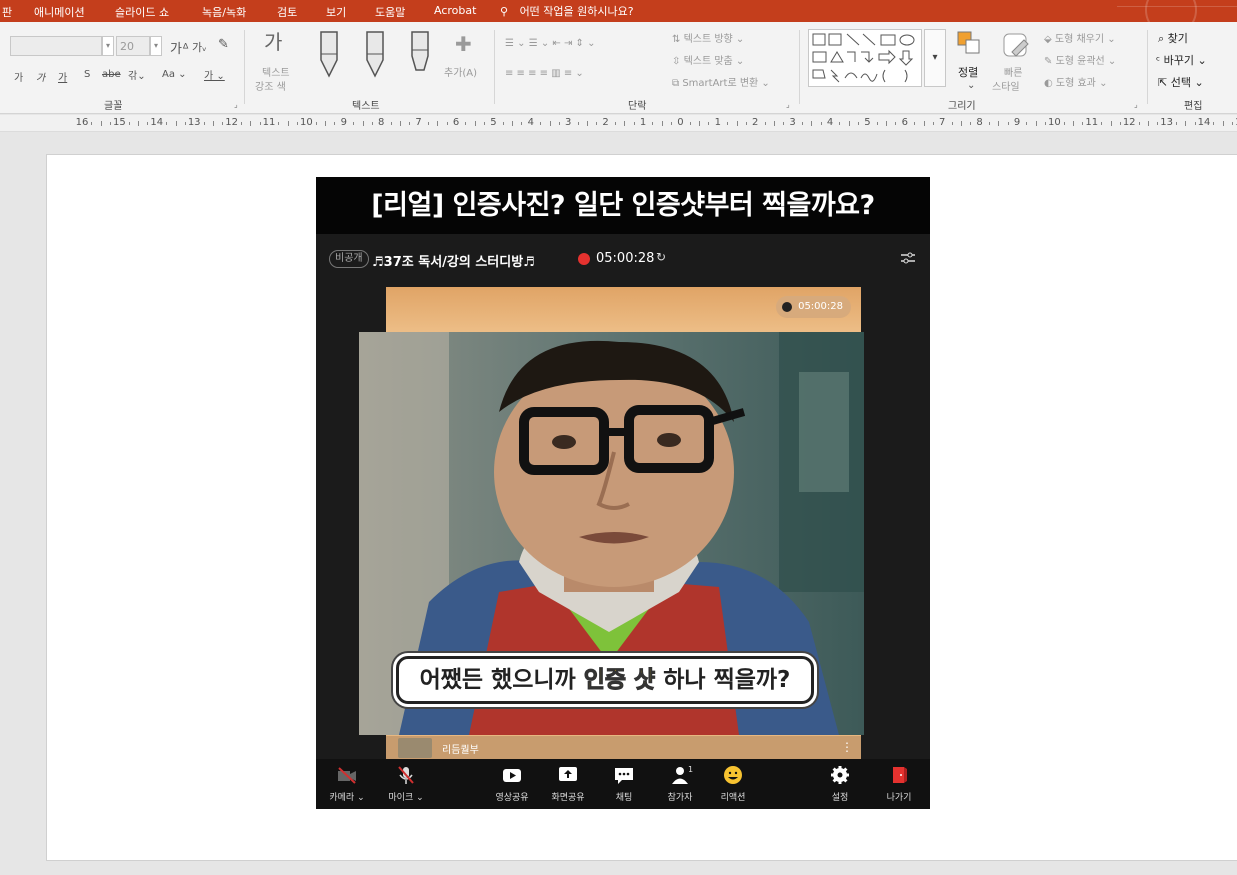 The height and width of the screenshot is (875, 1237). I want to click on char-spacing-icon: 갂⌄, so click(137, 74).